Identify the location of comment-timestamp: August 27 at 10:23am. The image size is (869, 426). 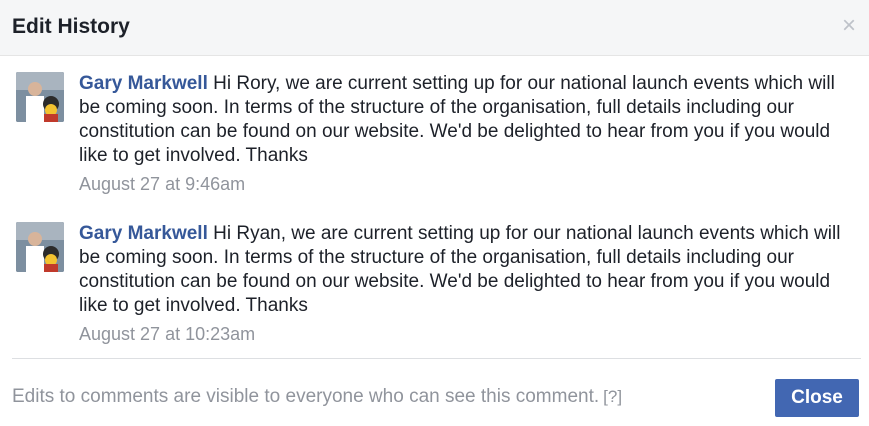
(466, 334).